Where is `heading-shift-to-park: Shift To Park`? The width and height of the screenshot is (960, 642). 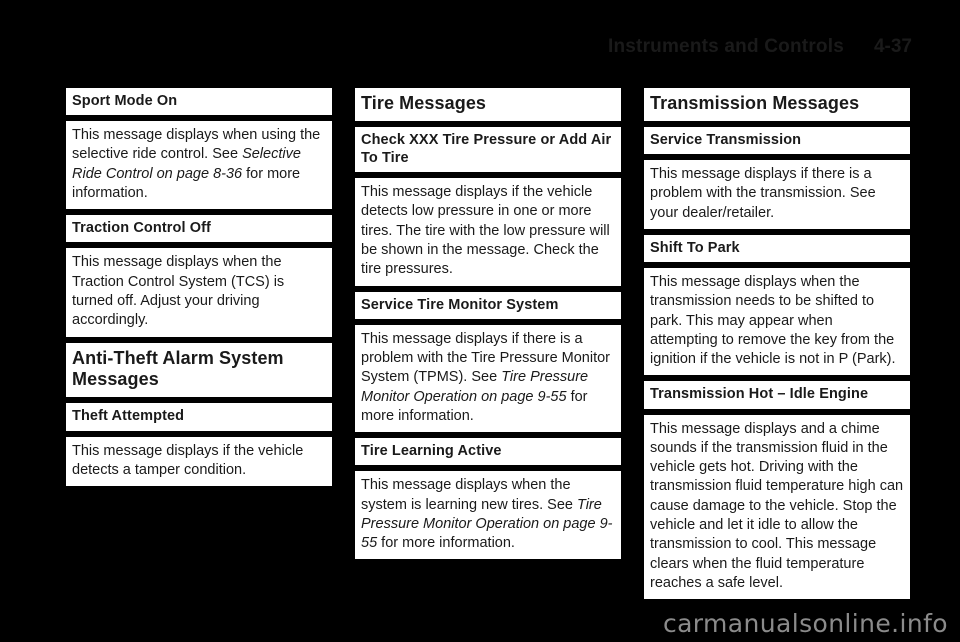 heading-shift-to-park: Shift To Park is located at coordinates (777, 248).